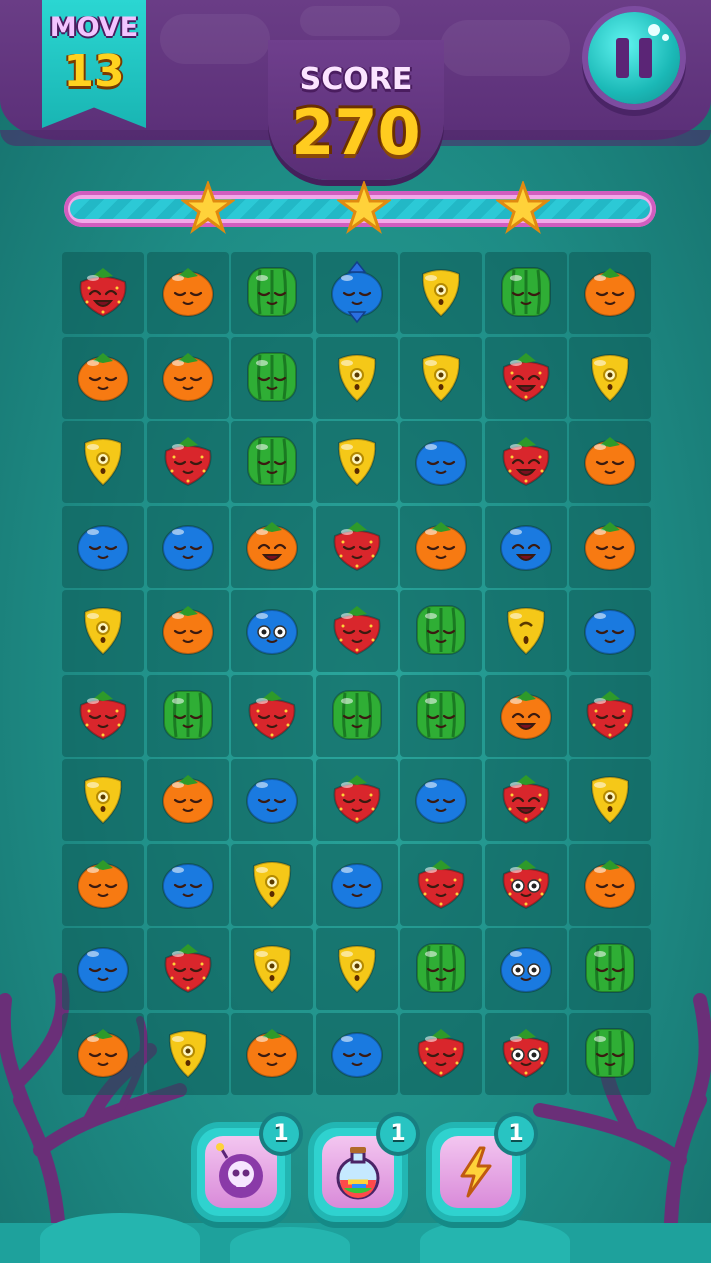 The height and width of the screenshot is (1263, 711). I want to click on progress-star-icon, so click(208, 207).